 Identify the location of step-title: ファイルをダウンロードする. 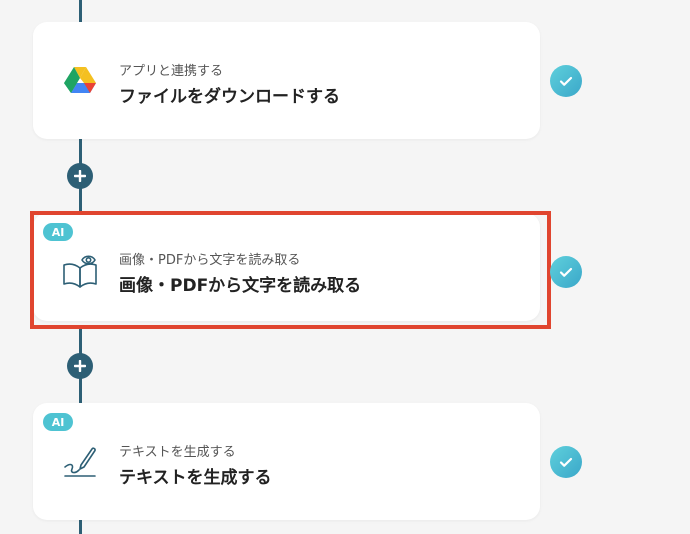
(229, 97).